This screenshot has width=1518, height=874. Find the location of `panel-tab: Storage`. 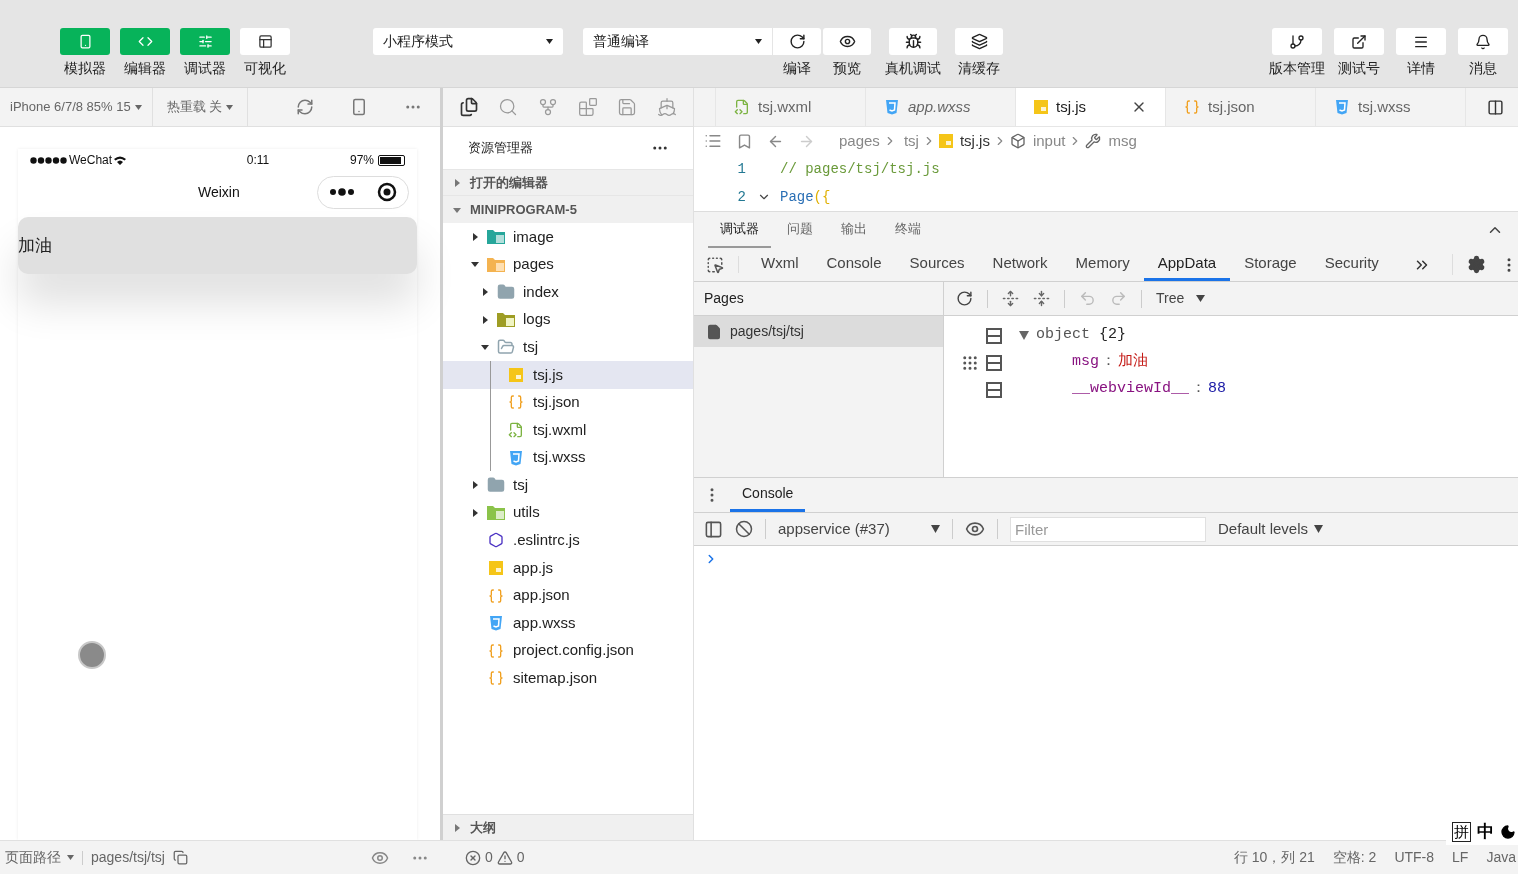

panel-tab: Storage is located at coordinates (1270, 264).